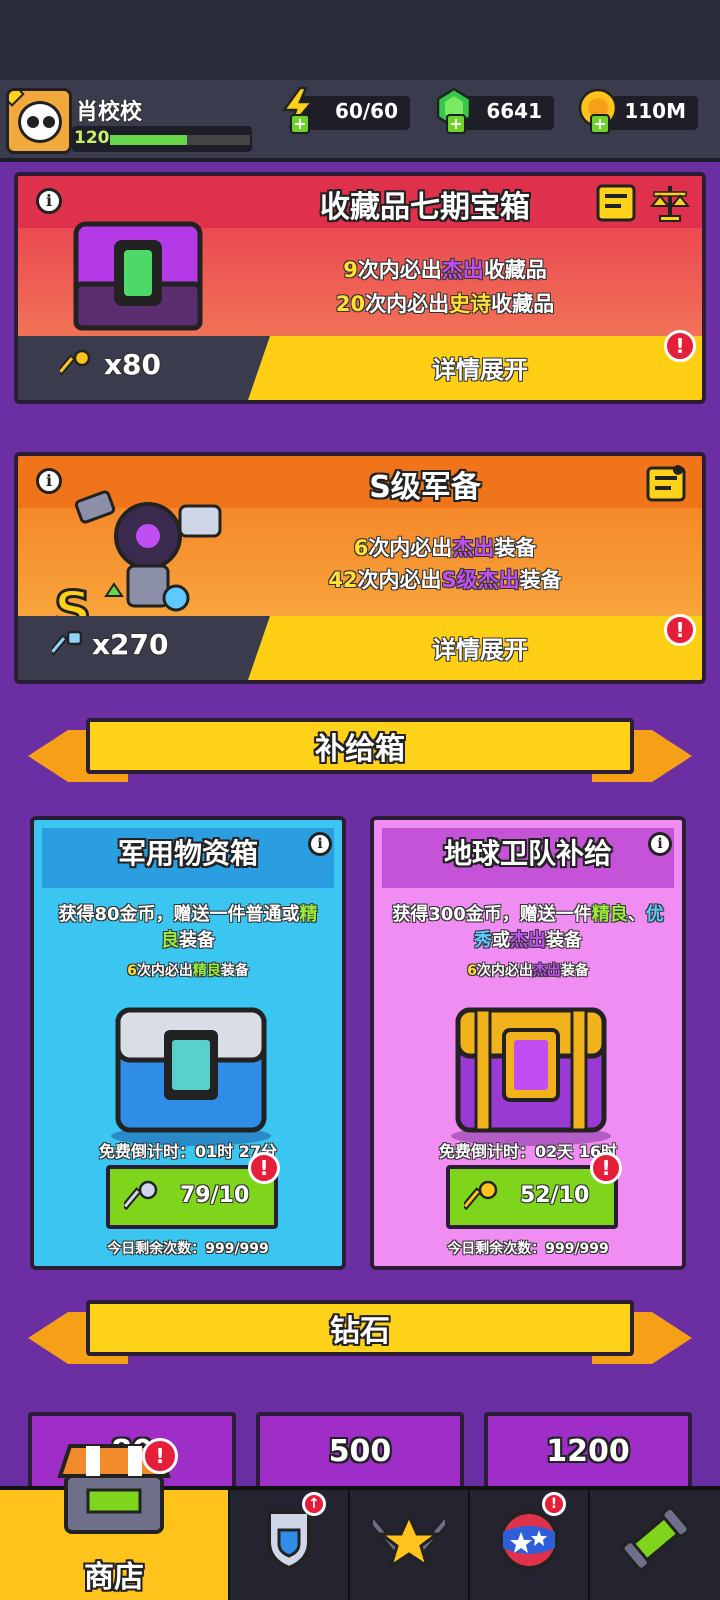 The image size is (720, 1600). What do you see at coordinates (188, 971) in the screenshot?
I see `supply-pity: 6次内必出精良装备` at bounding box center [188, 971].